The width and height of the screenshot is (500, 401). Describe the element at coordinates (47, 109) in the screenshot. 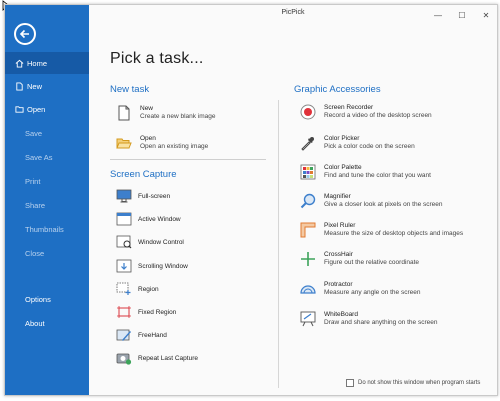

I see `sidebar-item-open: Open` at that location.